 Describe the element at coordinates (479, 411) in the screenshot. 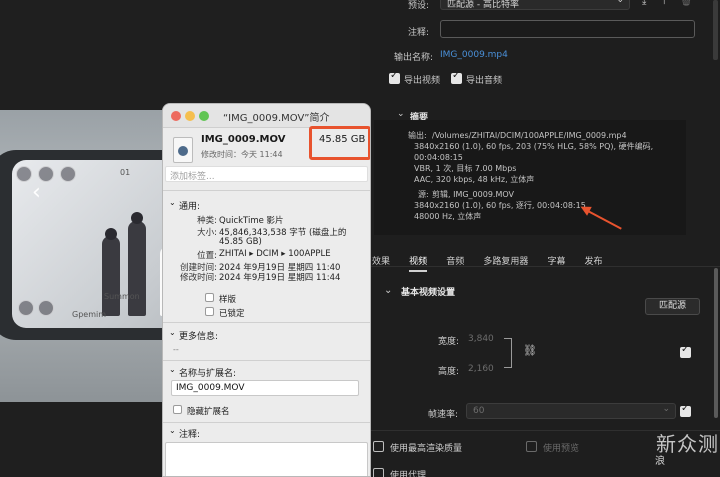

I see `frame-rate-value: 60` at that location.